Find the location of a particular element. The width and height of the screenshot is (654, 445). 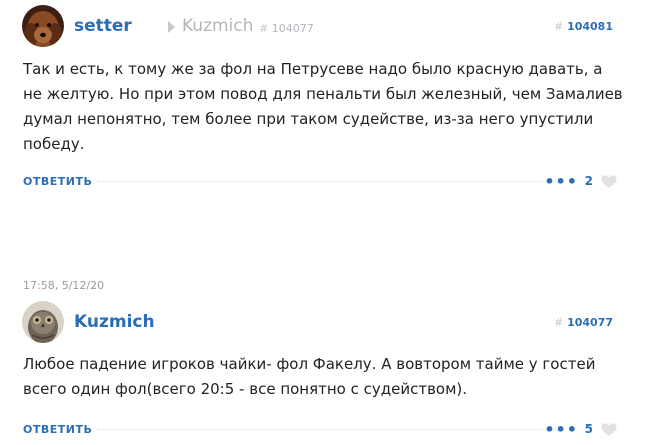

reply-to-author: Kuzmich is located at coordinates (217, 26).